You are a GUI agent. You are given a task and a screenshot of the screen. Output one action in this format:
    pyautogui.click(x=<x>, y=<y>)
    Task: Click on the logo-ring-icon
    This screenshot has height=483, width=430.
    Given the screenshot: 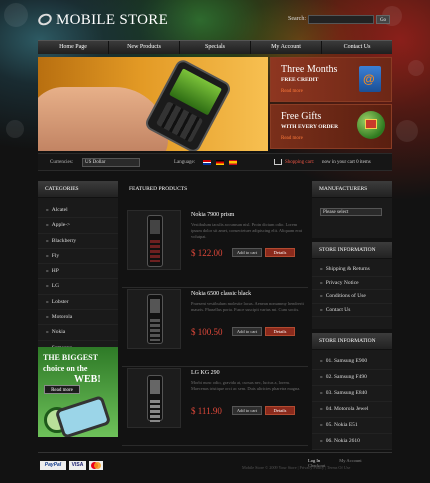 What is the action you would take?
    pyautogui.click(x=45, y=19)
    